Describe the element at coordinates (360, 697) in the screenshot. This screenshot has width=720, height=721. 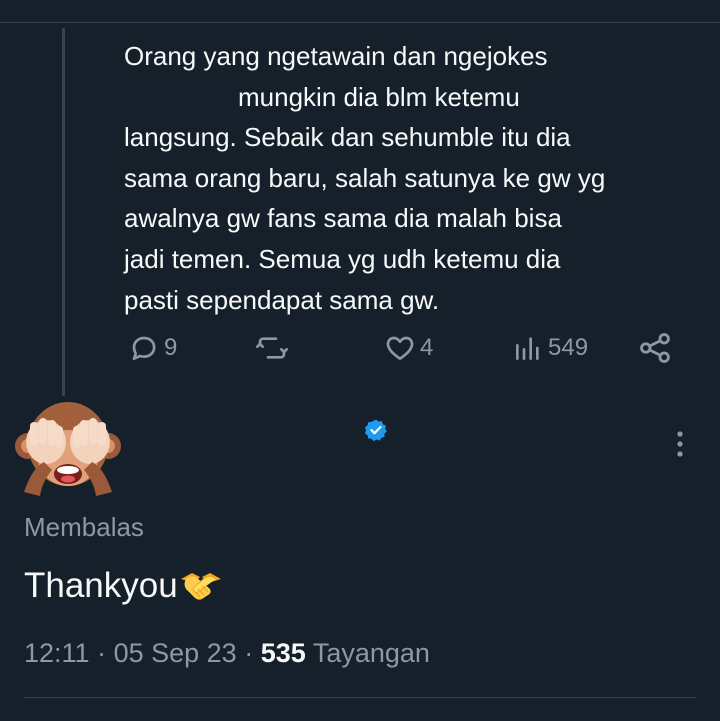
I see `bottom-divider` at that location.